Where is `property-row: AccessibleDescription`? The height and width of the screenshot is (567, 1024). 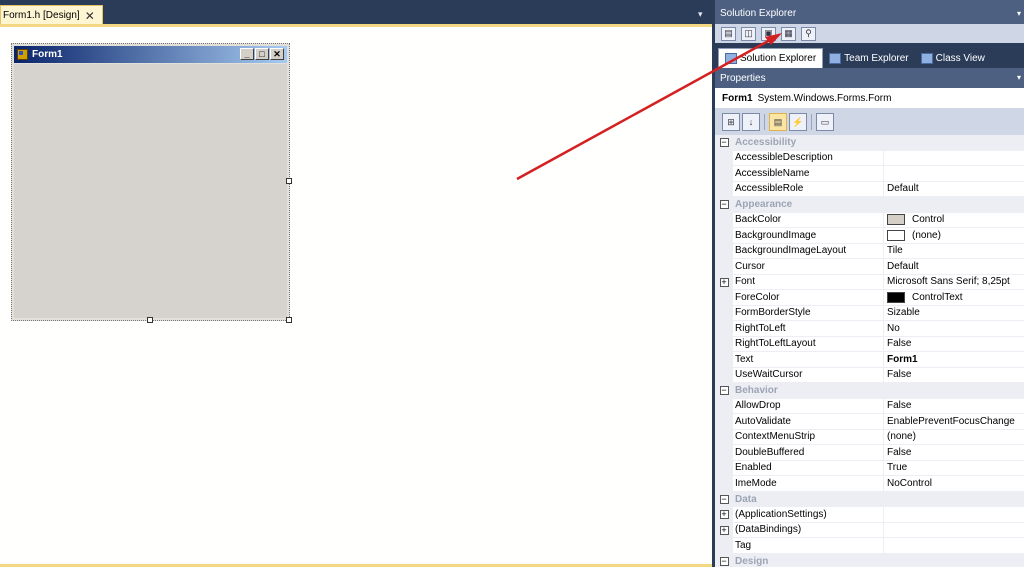
property-row: AccessibleDescription is located at coordinates (869, 158).